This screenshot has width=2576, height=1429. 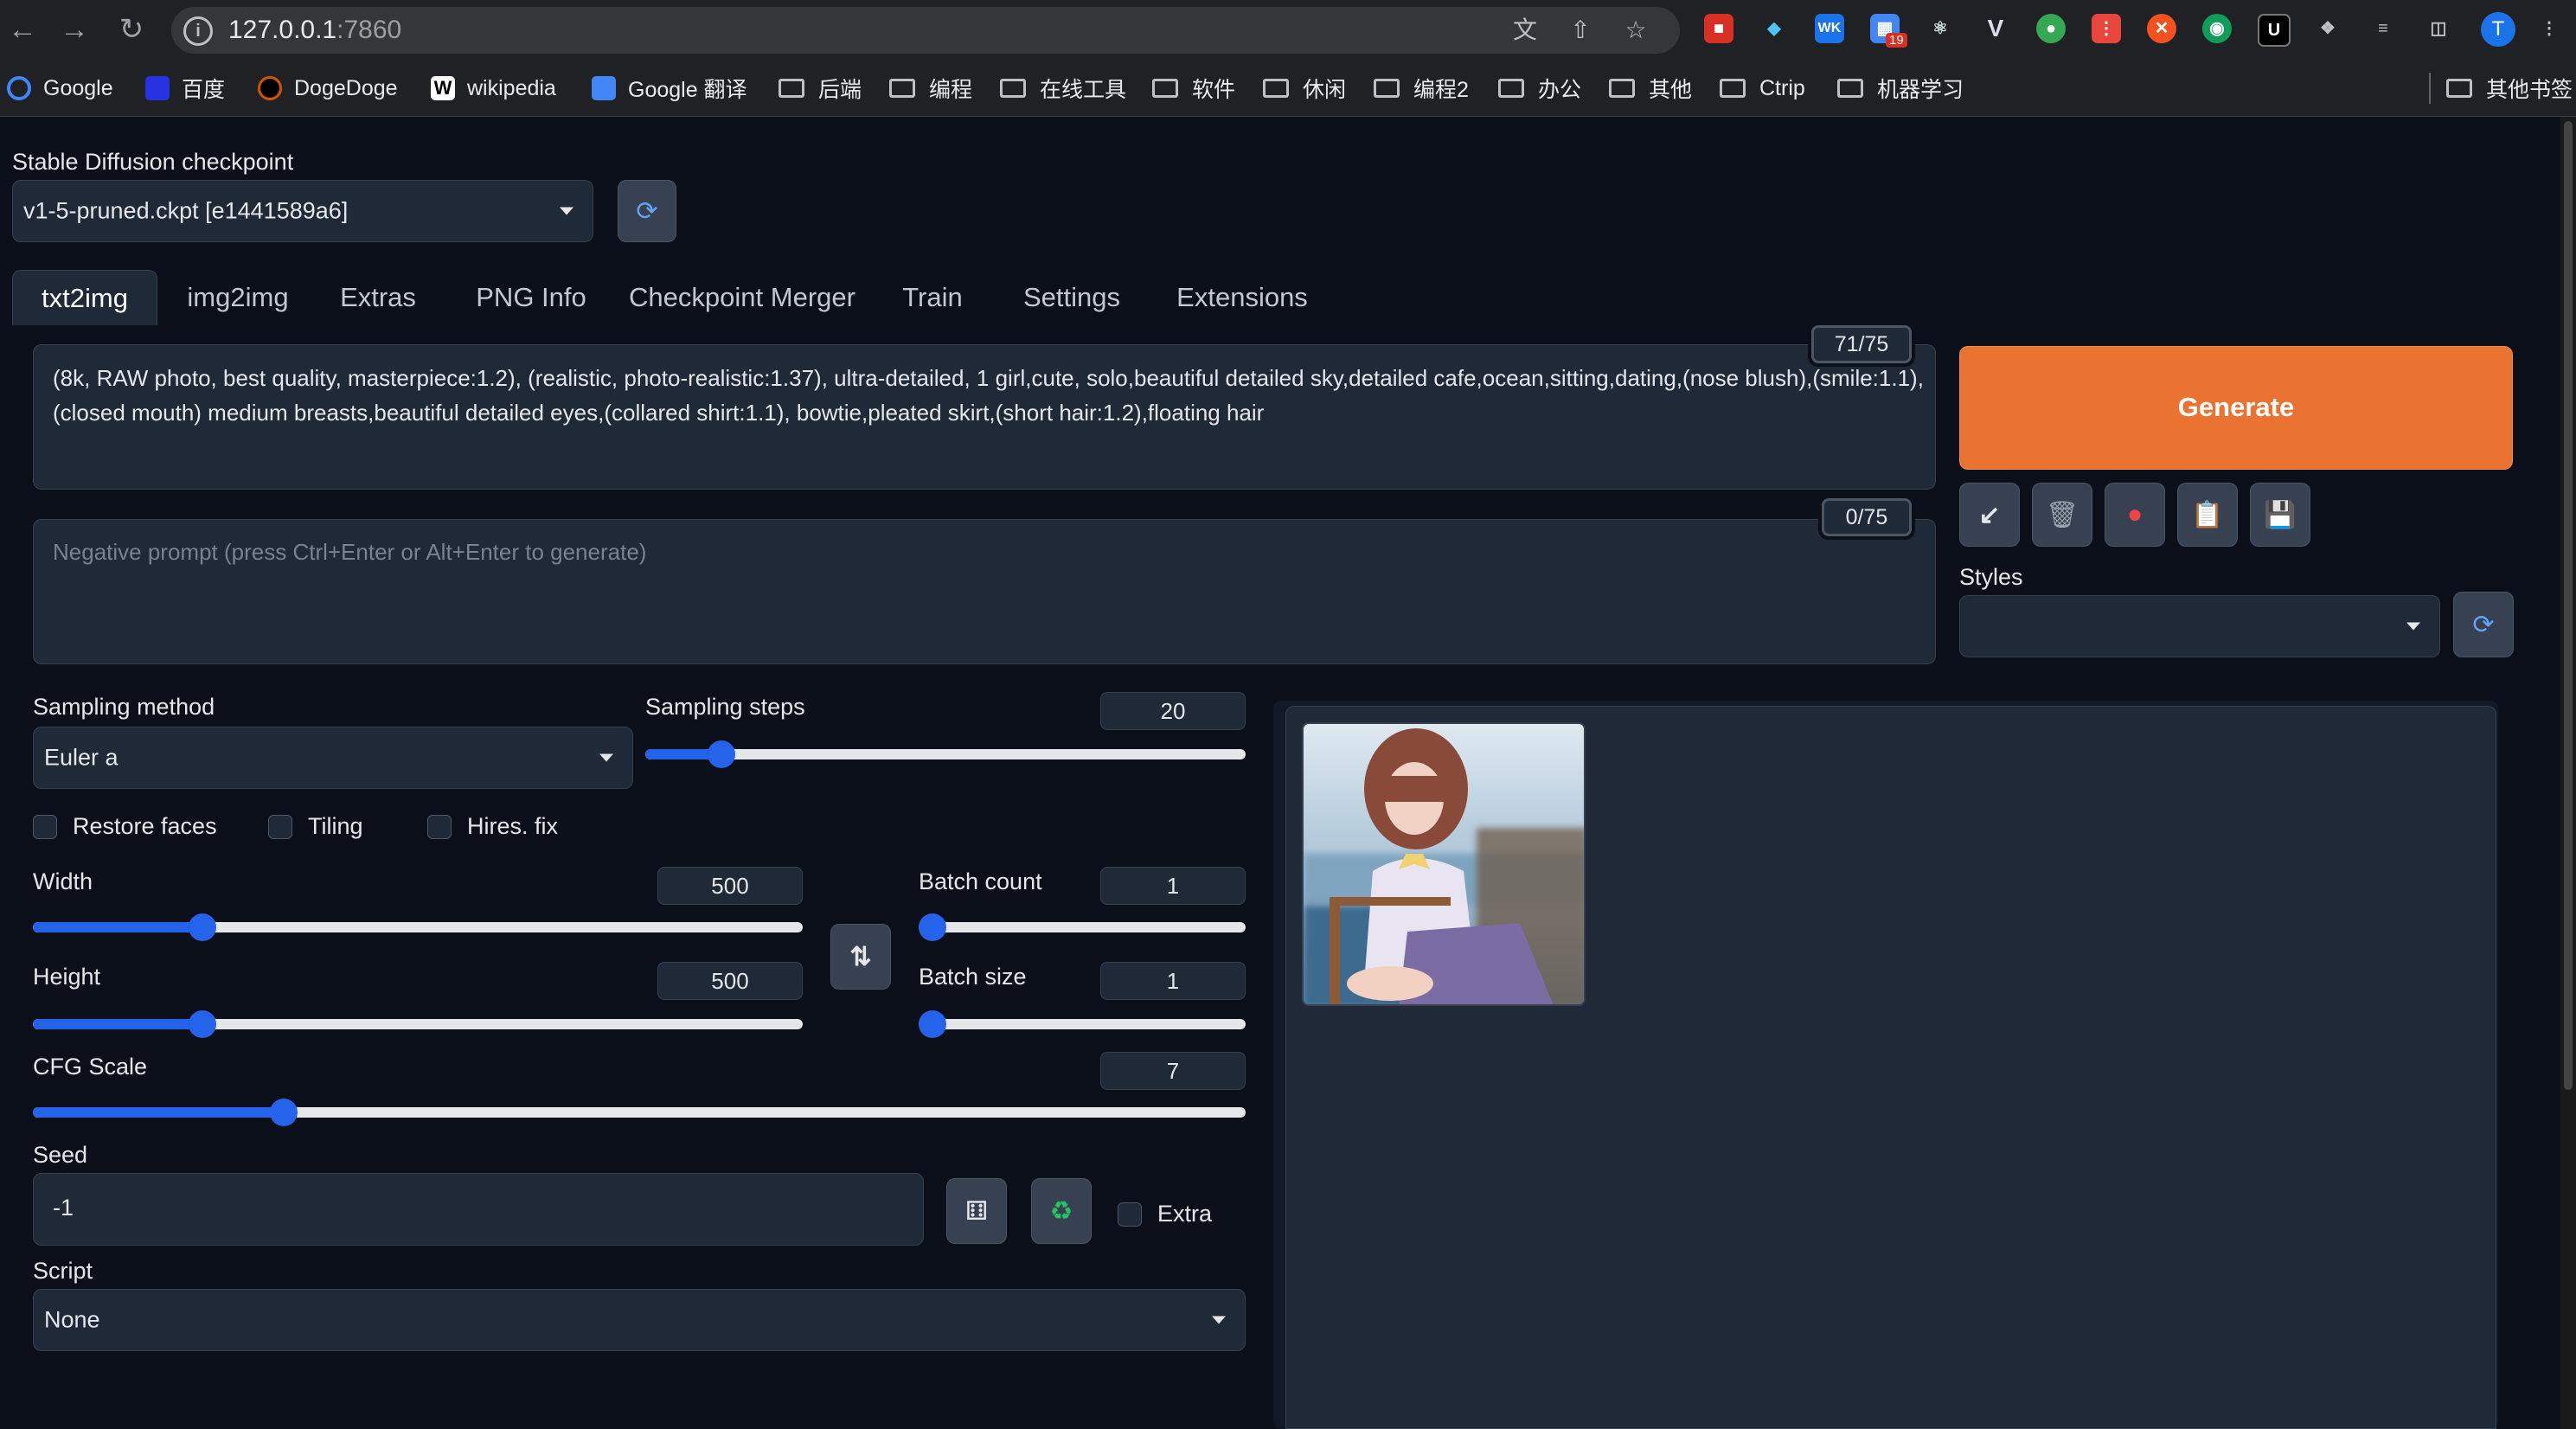 I want to click on flower-card-icon: ●, so click(x=2134, y=514).